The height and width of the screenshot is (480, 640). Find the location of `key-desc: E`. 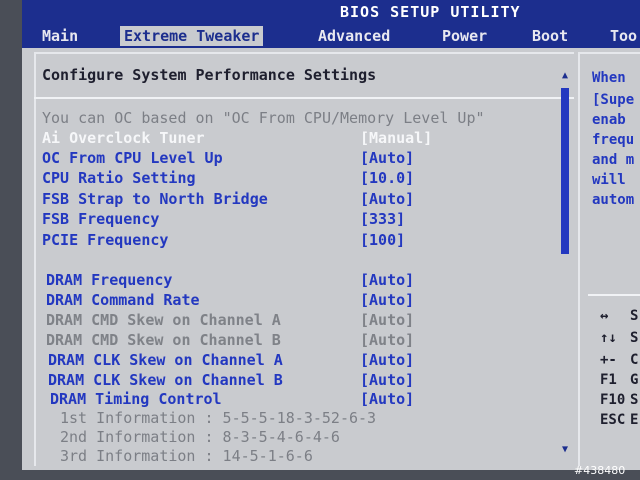

key-desc: E is located at coordinates (634, 420).